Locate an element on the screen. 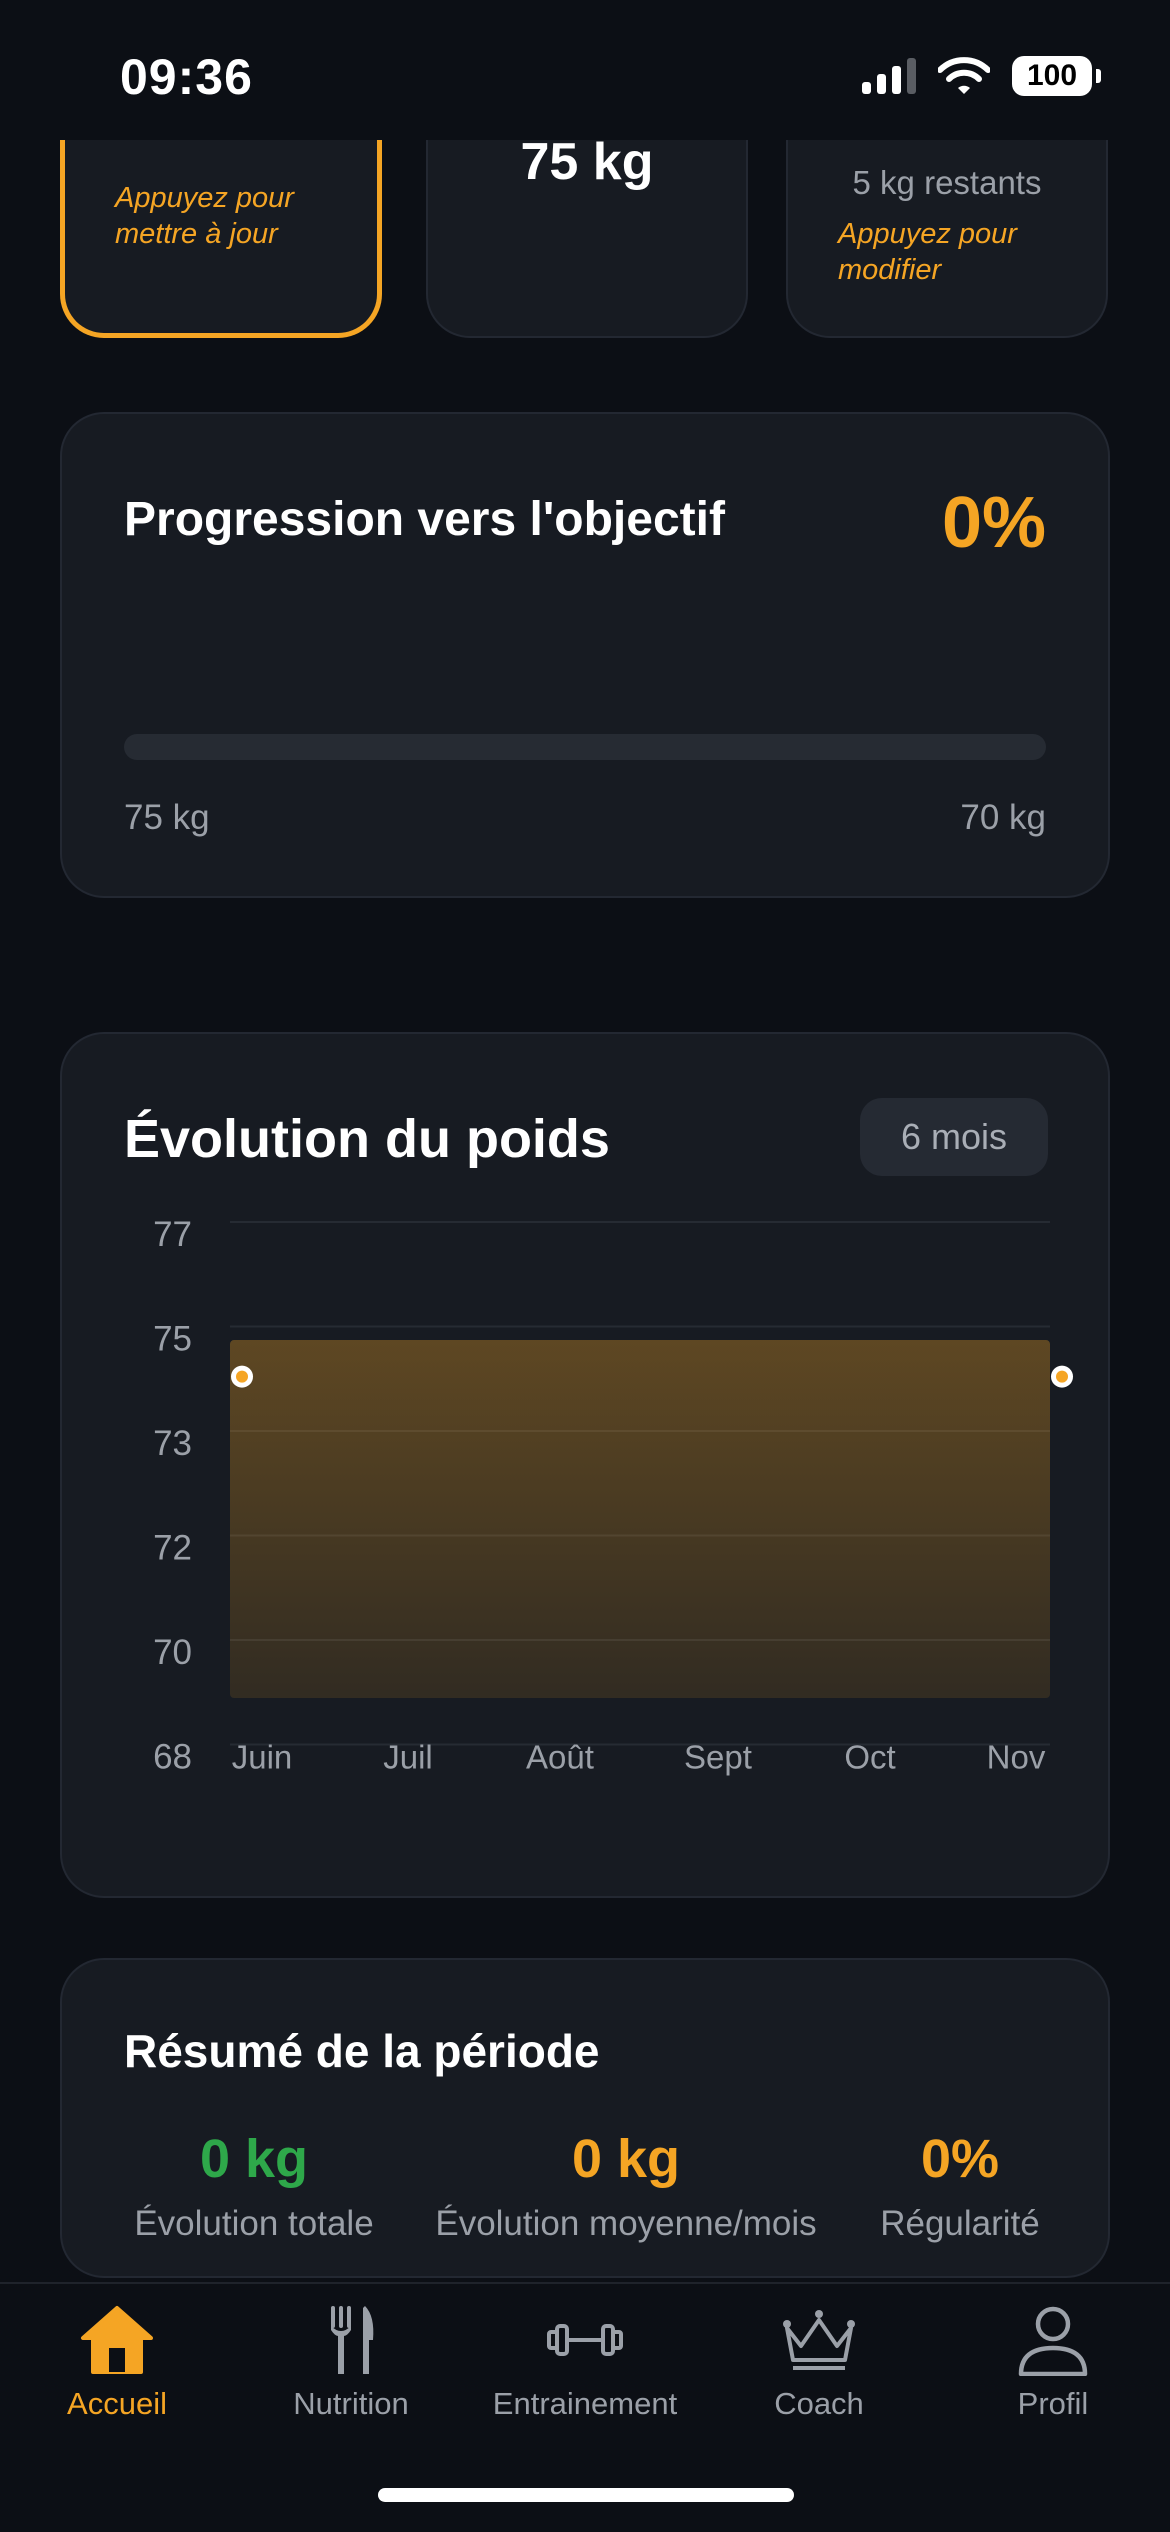  tab-nutrition: Nutrition is located at coordinates (351, 2363).